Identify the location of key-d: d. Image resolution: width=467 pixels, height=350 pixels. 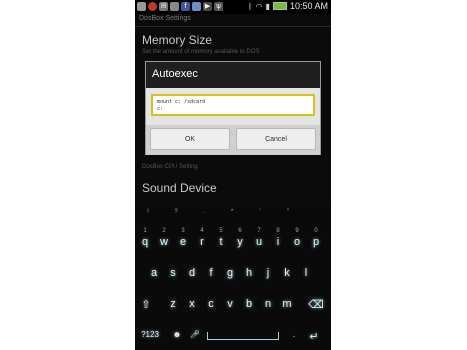
(192, 273).